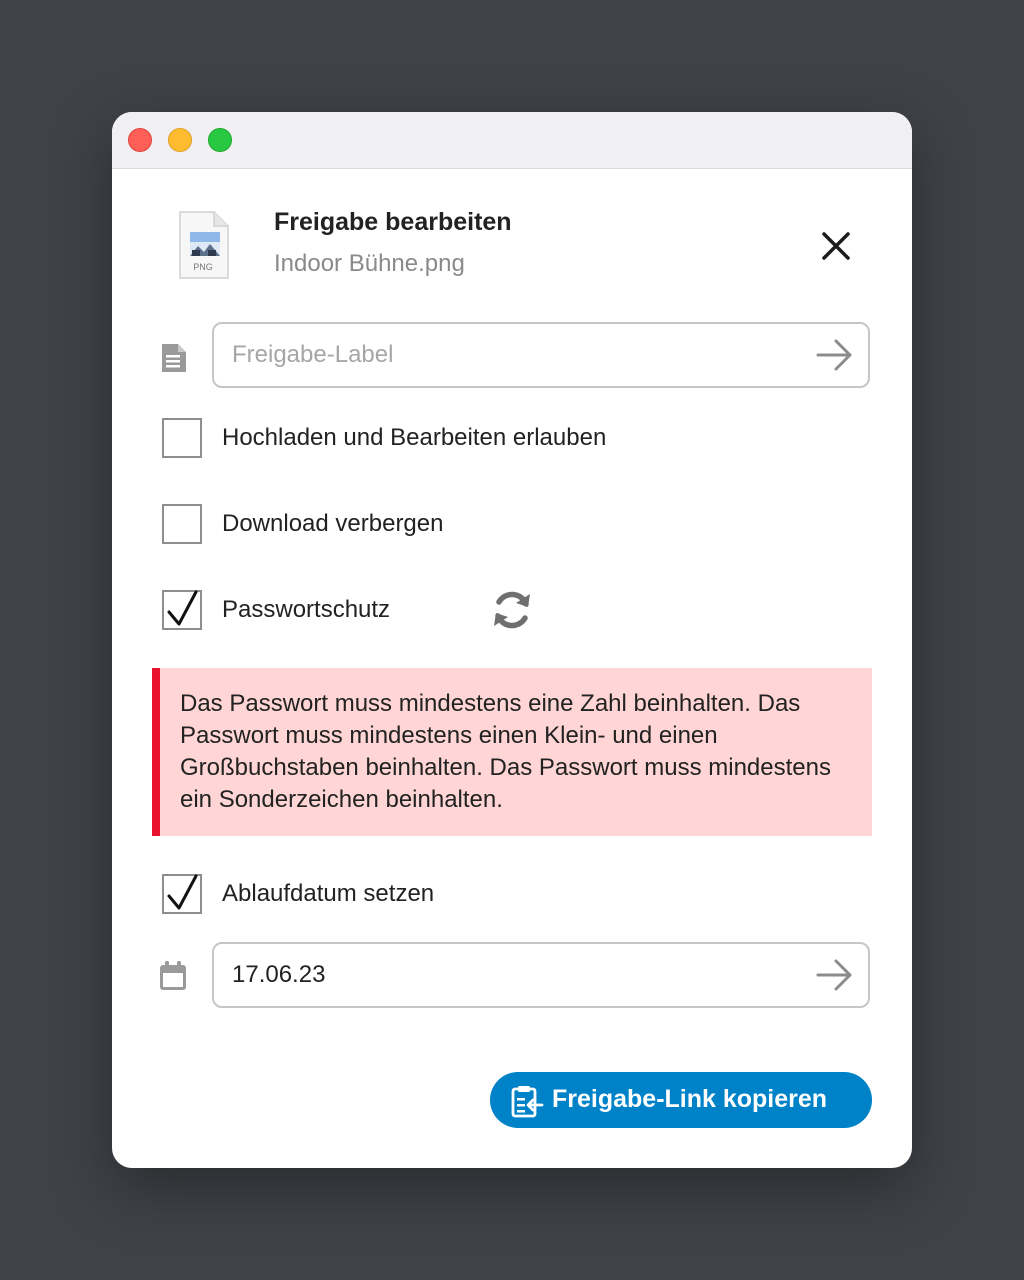  Describe the element at coordinates (182, 524) in the screenshot. I see `hide-download-checkbox` at that location.